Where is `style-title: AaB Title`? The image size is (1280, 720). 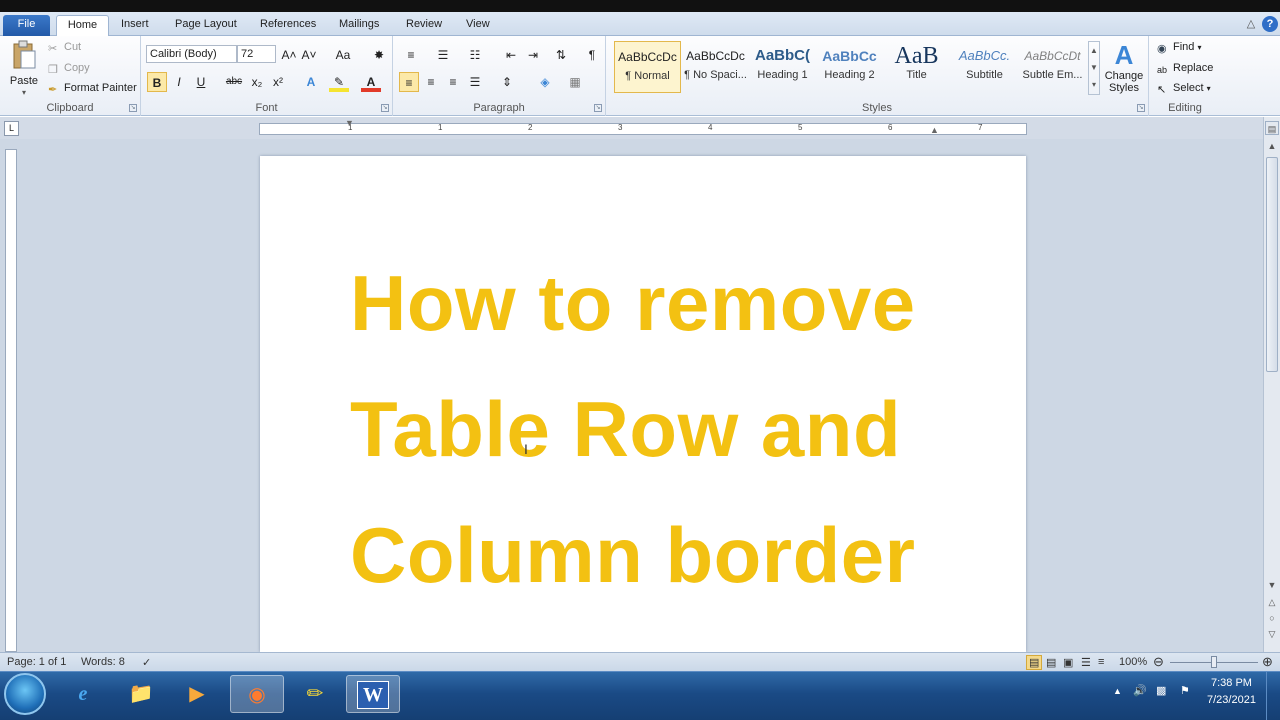
style-title: AaB Title is located at coordinates (916, 67).